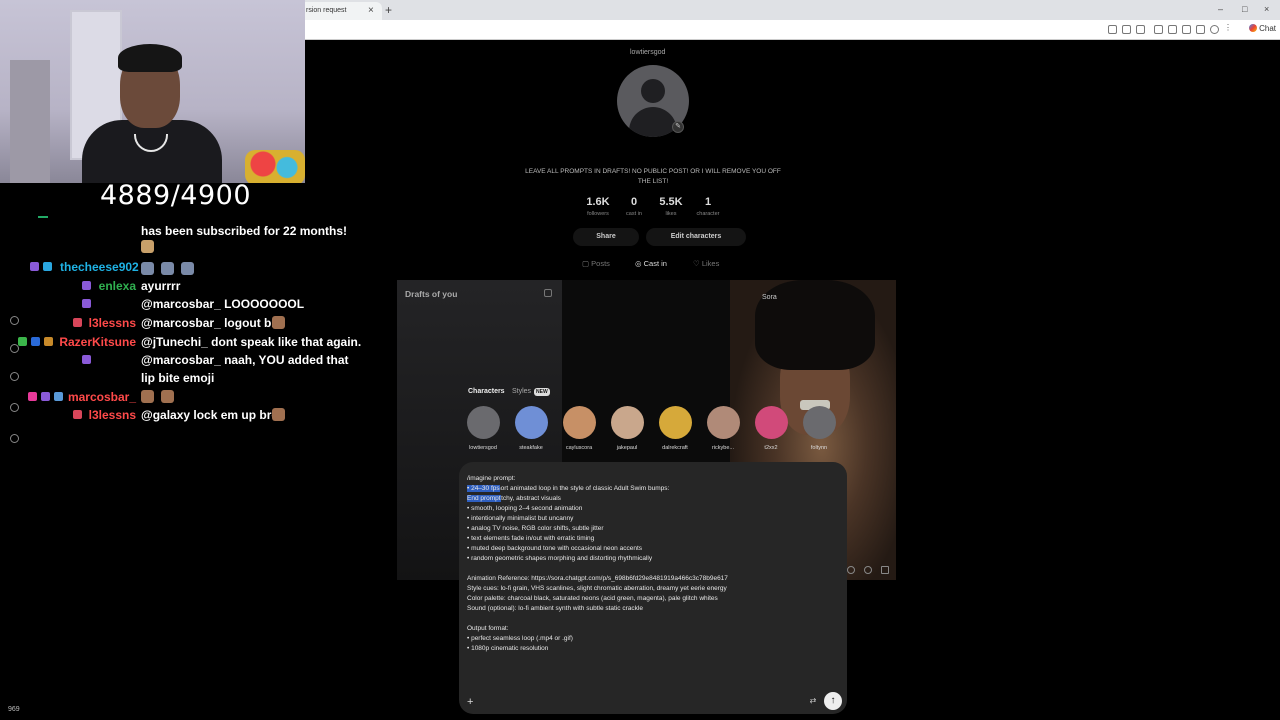 The height and width of the screenshot is (720, 1280). I want to click on chat-username: enlexa, so click(116, 286).